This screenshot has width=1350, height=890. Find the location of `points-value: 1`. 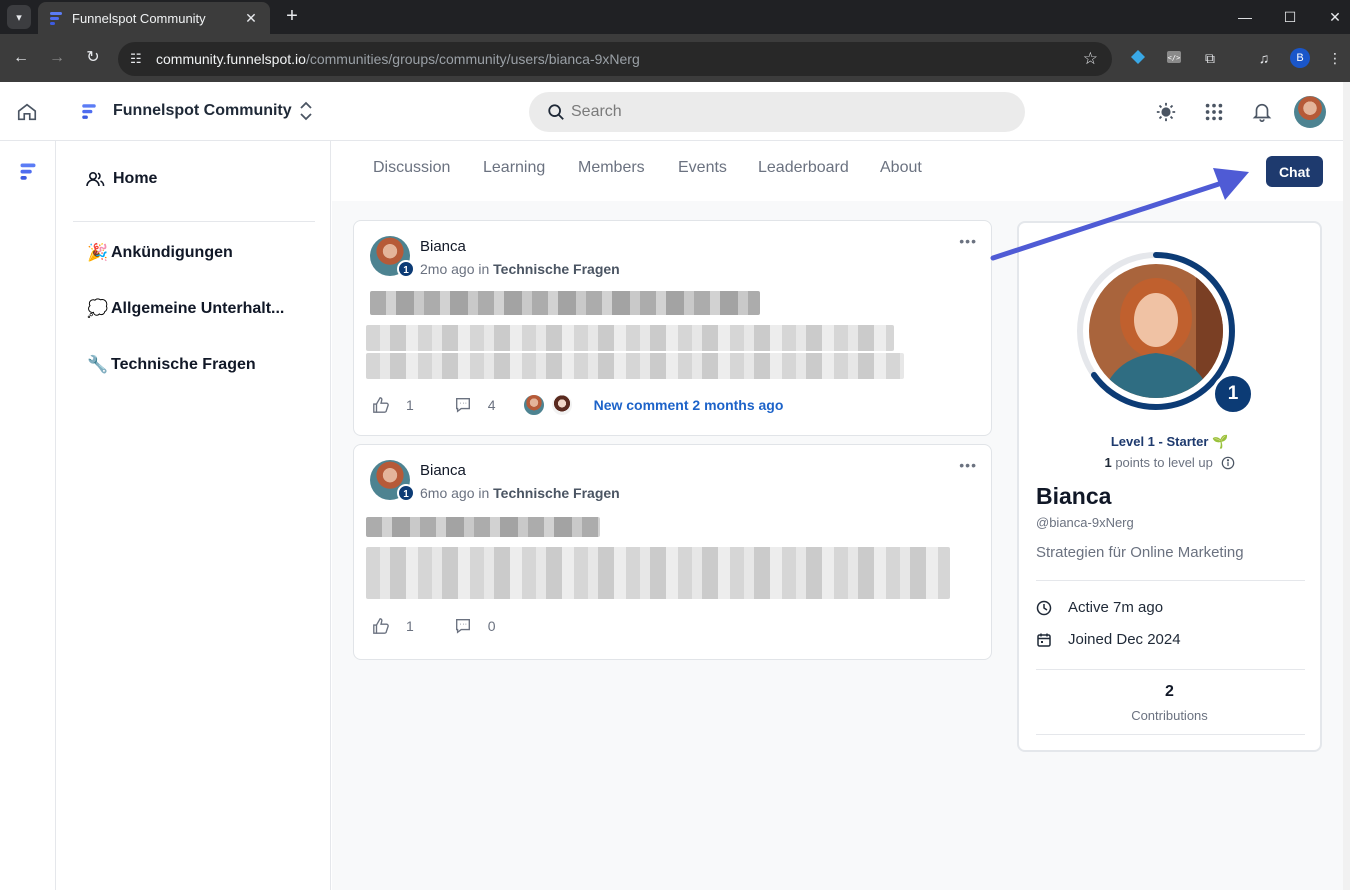

points-value: 1 is located at coordinates (1108, 462).